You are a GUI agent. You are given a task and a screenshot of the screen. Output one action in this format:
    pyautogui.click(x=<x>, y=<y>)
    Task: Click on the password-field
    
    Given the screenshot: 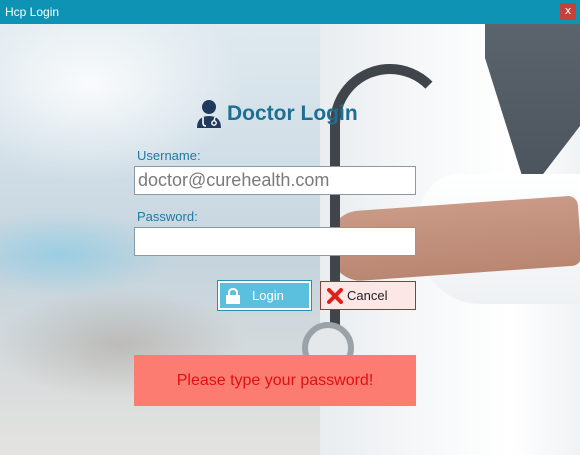 What is the action you would take?
    pyautogui.click(x=275, y=241)
    